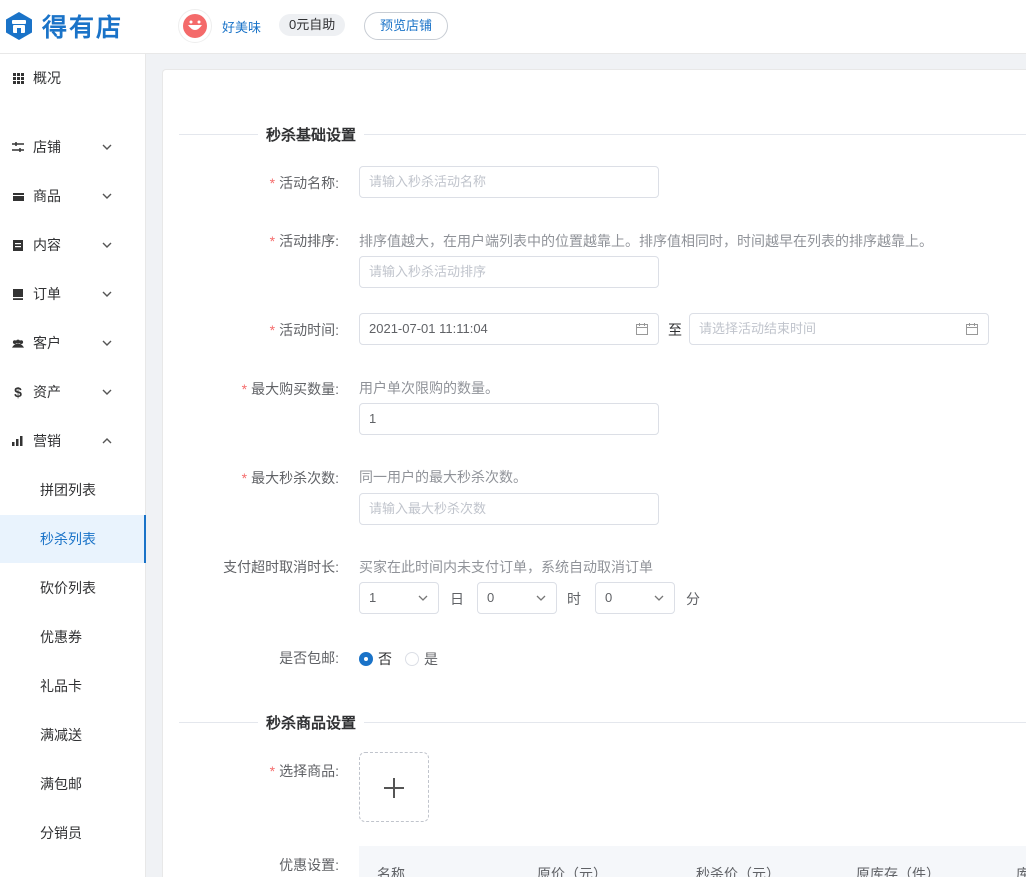 The image size is (1026, 877). What do you see at coordinates (375, 659) in the screenshot?
I see `radio-free-shipping-no: 否` at bounding box center [375, 659].